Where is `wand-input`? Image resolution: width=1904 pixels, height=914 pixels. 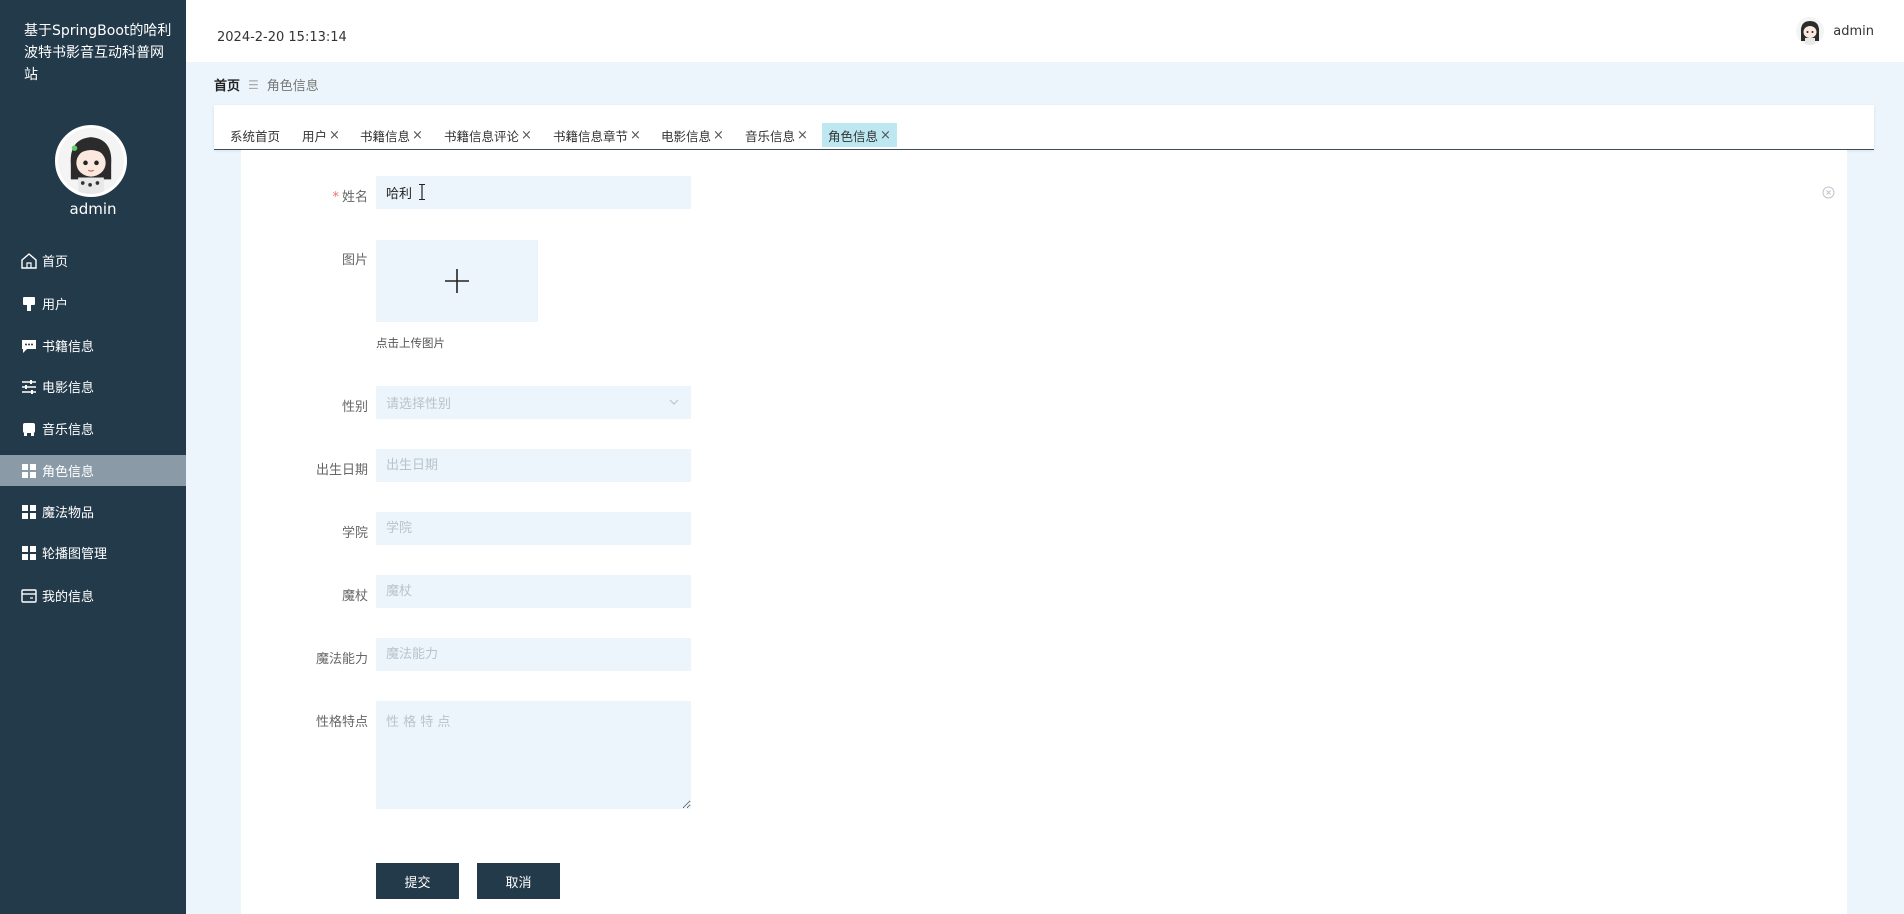
wand-input is located at coordinates (533, 591).